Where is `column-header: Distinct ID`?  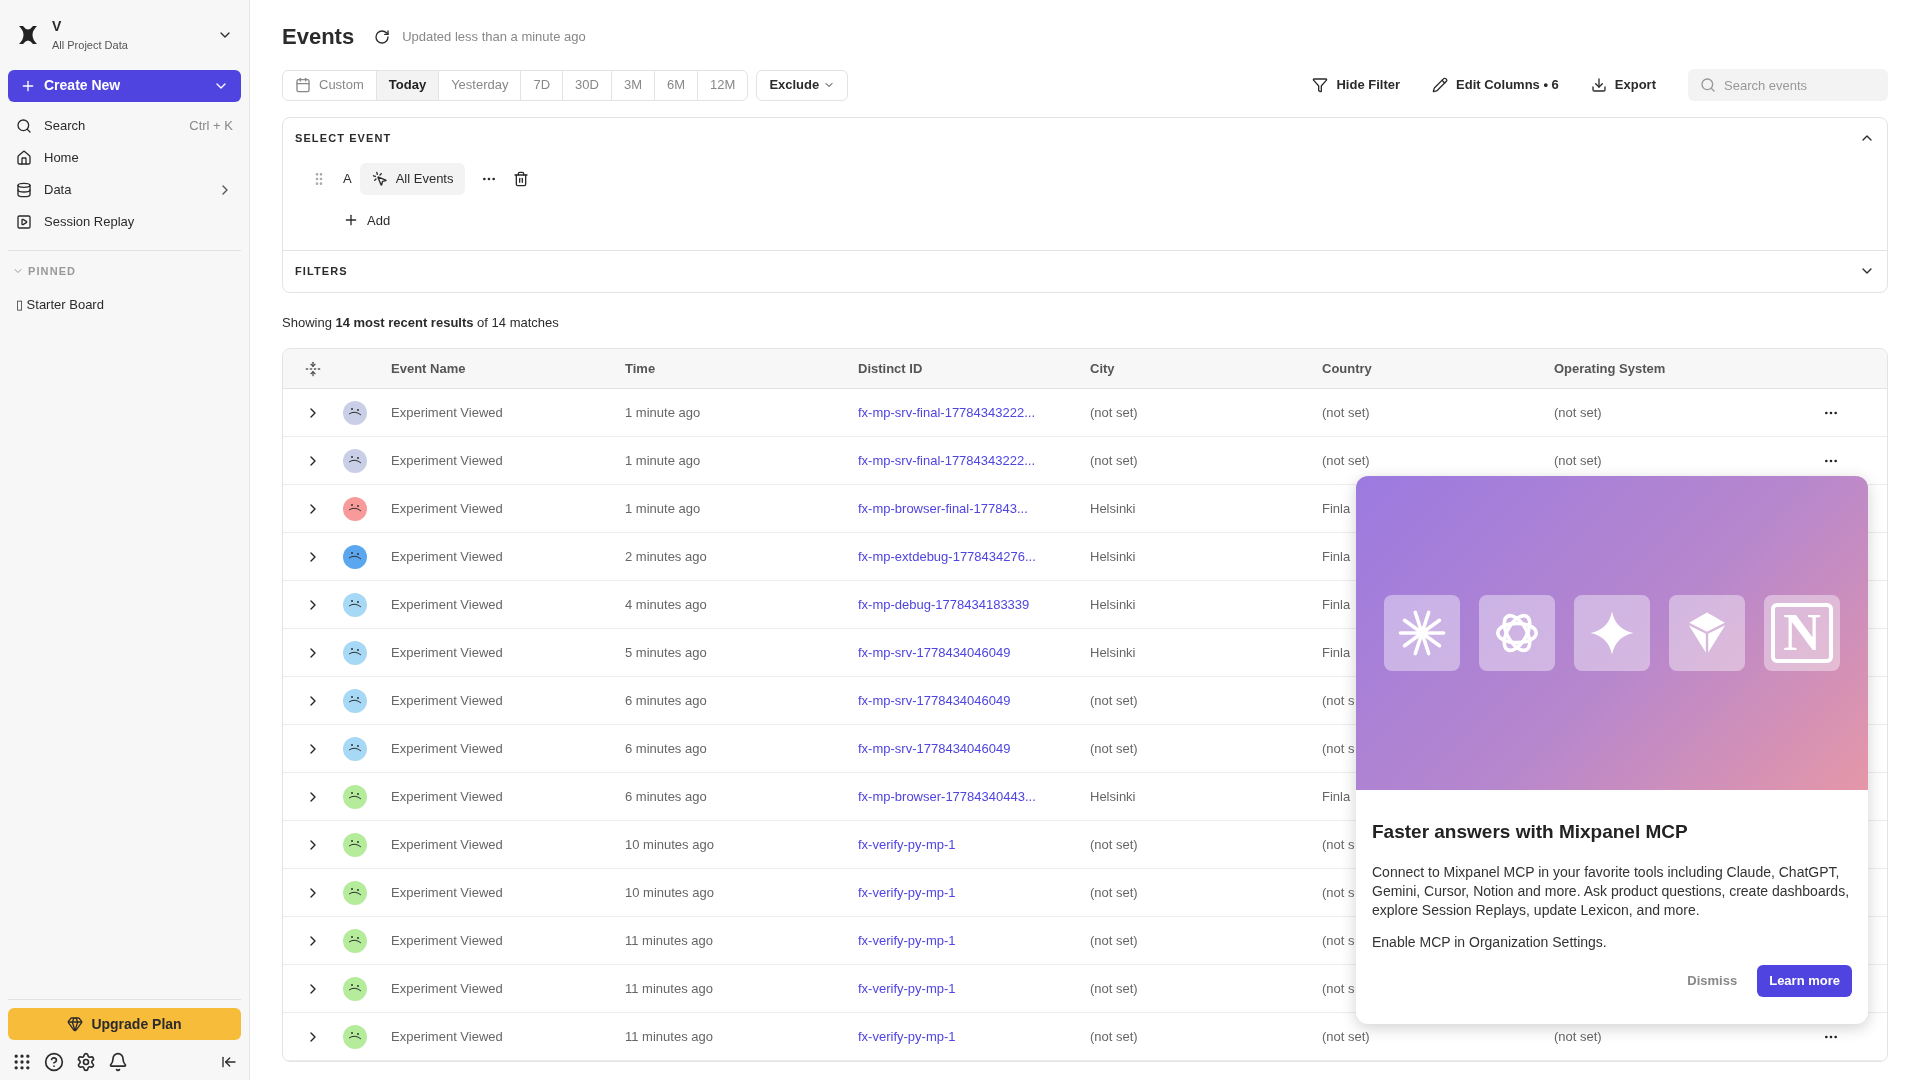 column-header: Distinct ID is located at coordinates (974, 368).